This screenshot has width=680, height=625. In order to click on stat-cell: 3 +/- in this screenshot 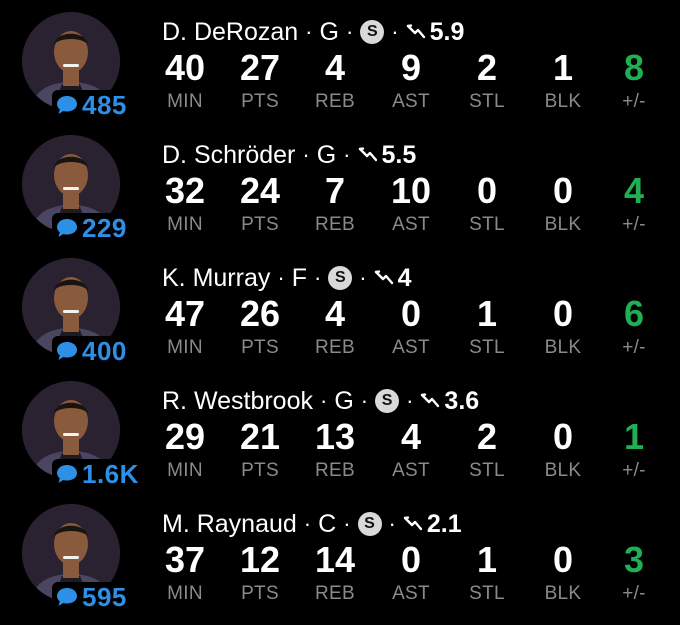, I will do `click(634, 573)`.